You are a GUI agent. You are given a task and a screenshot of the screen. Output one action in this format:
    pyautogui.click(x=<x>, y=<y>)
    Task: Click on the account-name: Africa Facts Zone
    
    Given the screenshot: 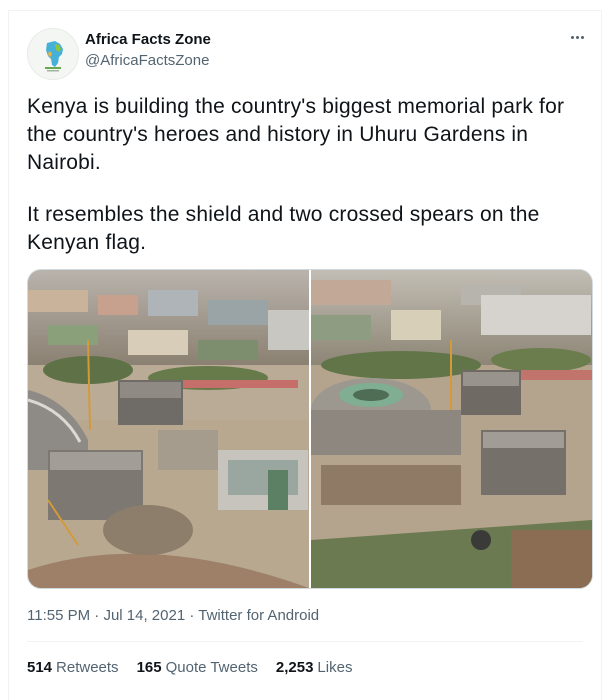 What is the action you would take?
    pyautogui.click(x=148, y=39)
    